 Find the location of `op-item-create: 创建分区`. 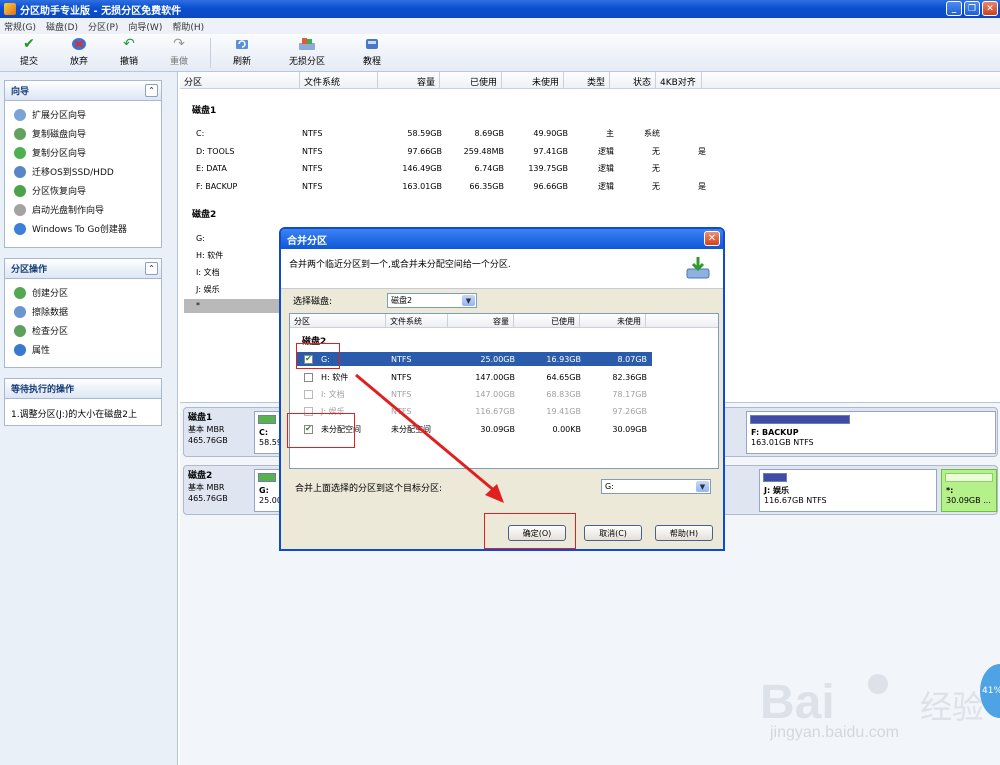

op-item-create: 创建分区 is located at coordinates (83, 292).